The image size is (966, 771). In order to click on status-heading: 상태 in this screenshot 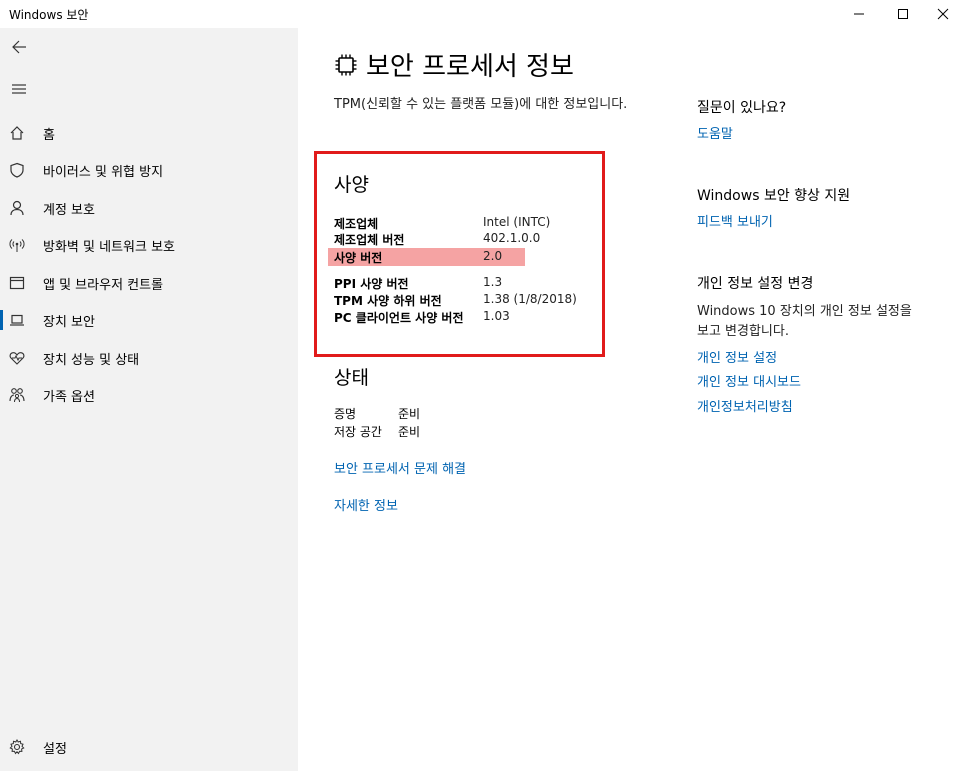, I will do `click(351, 378)`.